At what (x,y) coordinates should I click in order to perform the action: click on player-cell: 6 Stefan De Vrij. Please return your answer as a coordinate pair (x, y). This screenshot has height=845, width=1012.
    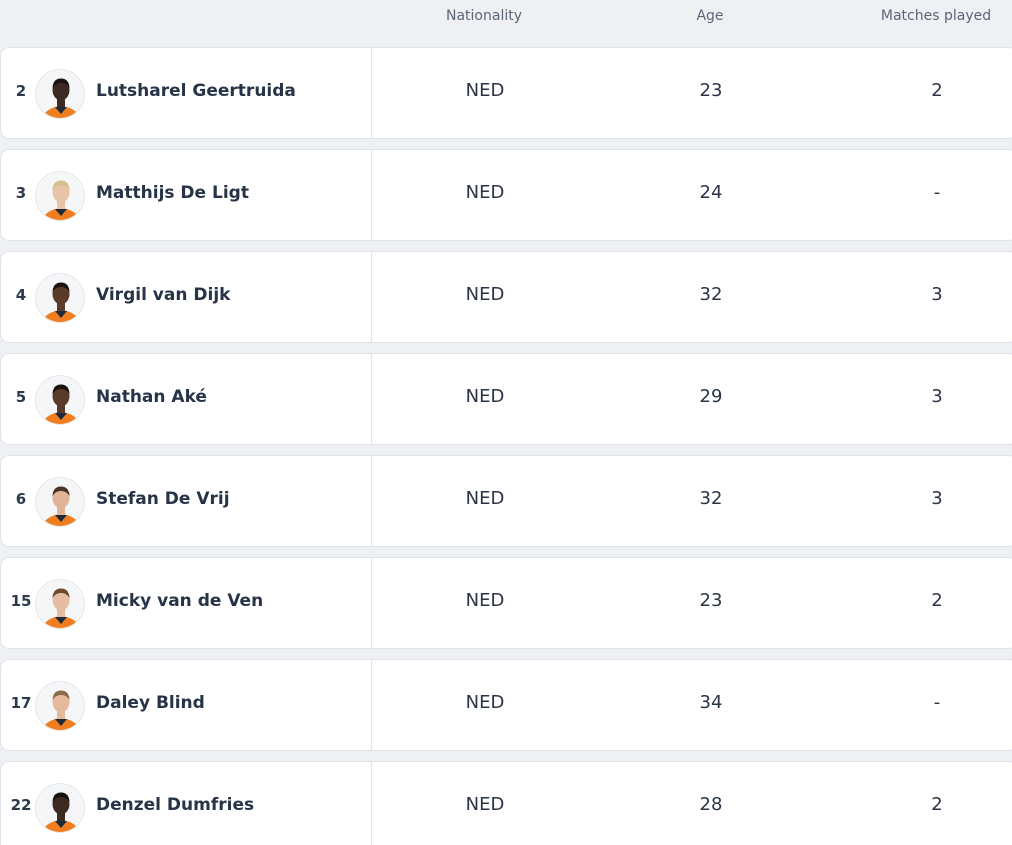
    Looking at the image, I should click on (186, 501).